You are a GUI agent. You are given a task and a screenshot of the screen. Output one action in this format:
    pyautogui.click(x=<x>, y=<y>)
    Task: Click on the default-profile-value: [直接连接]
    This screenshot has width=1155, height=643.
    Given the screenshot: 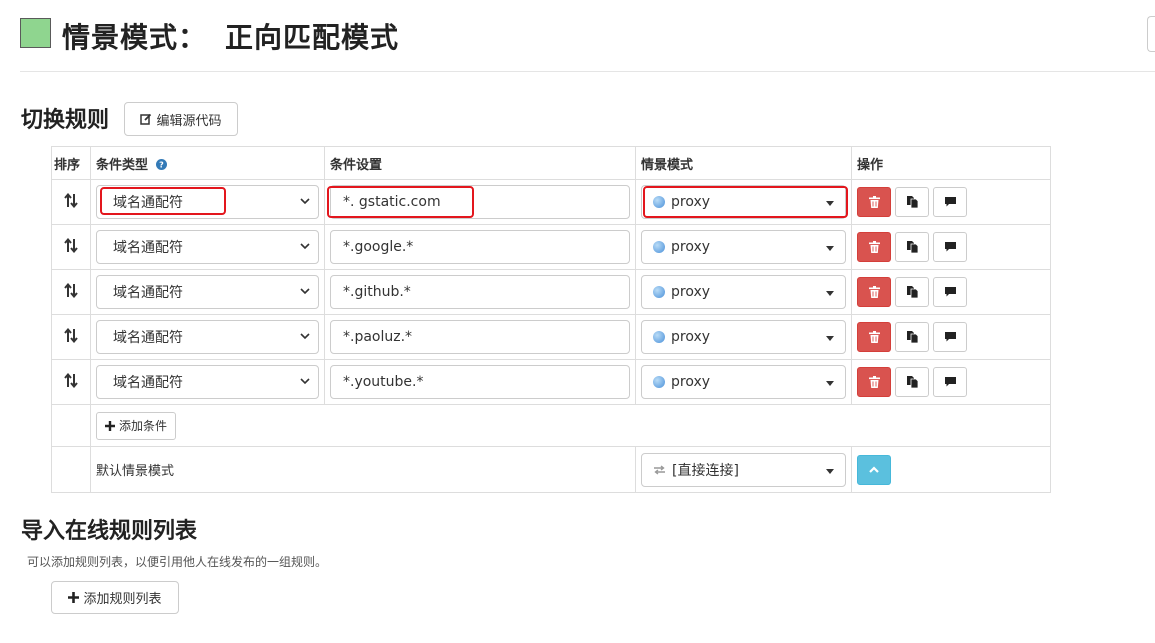 What is the action you would take?
    pyautogui.click(x=705, y=470)
    